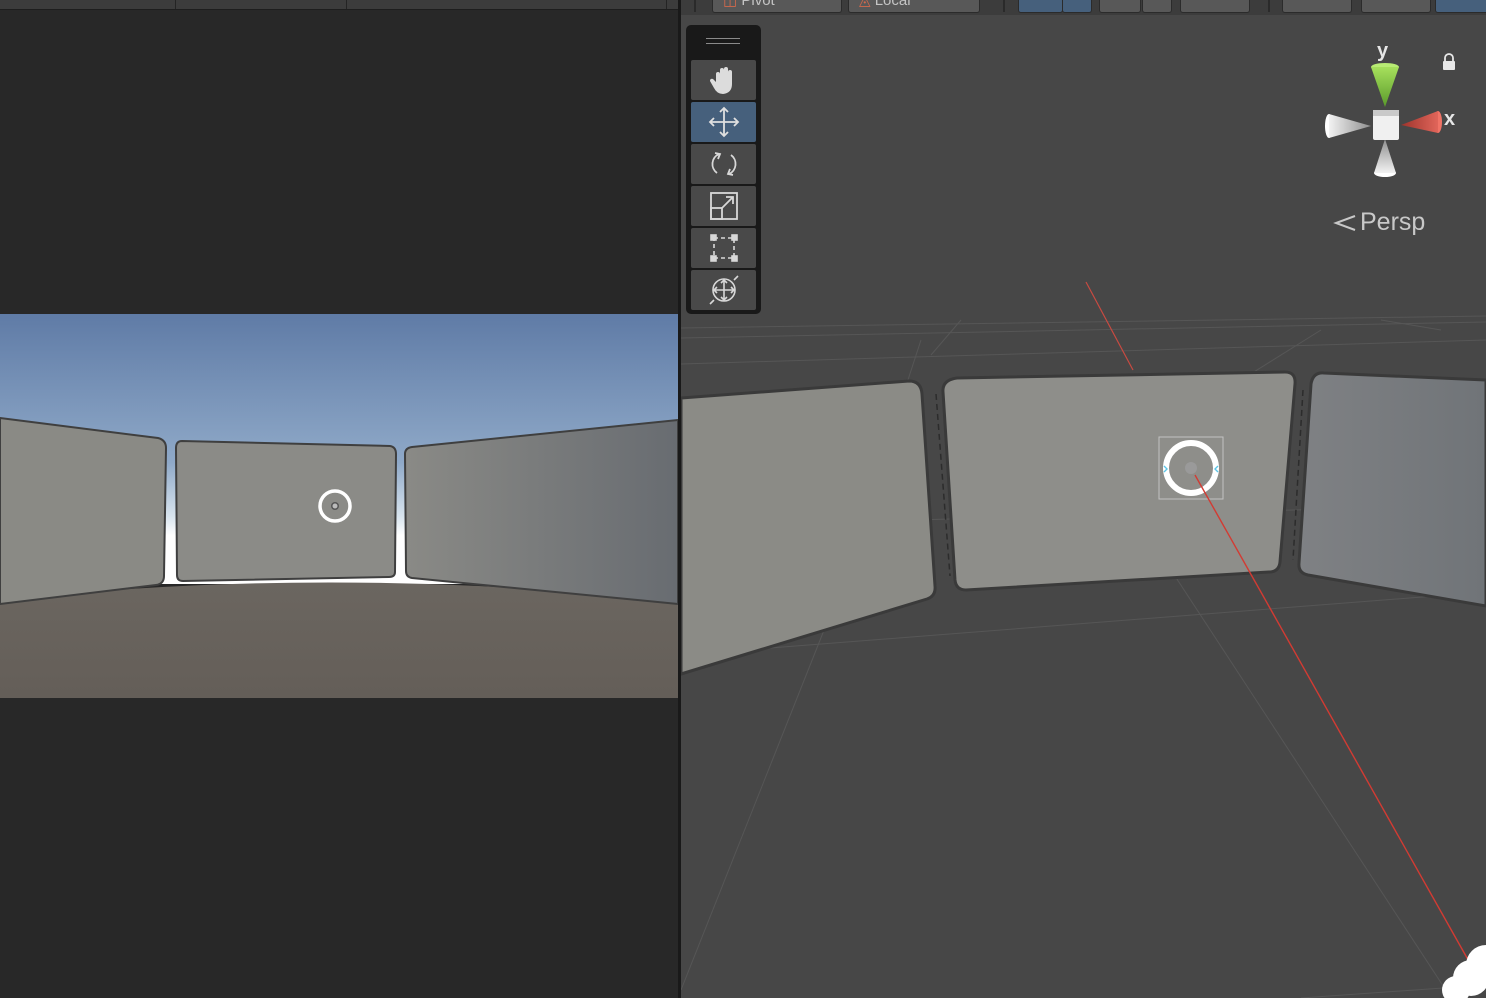 The height and width of the screenshot is (998, 1486). Describe the element at coordinates (1109, 326) in the screenshot. I see `x-axis-line` at that location.